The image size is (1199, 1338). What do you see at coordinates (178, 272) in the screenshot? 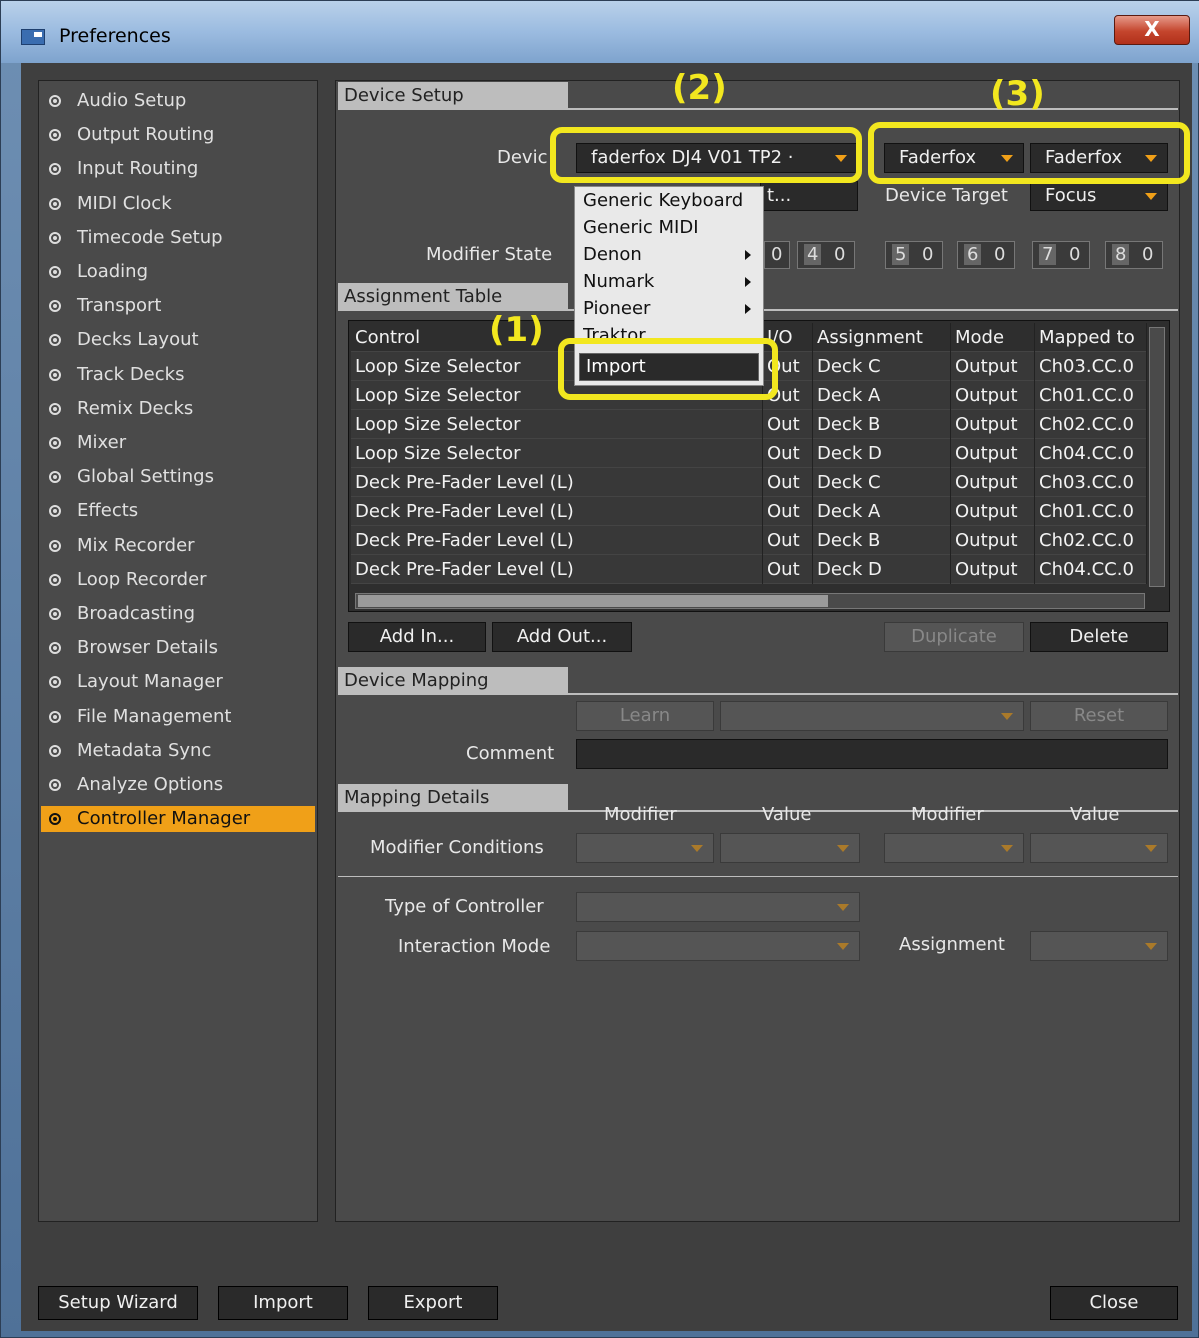
I see `nav-item-loading: Loading` at bounding box center [178, 272].